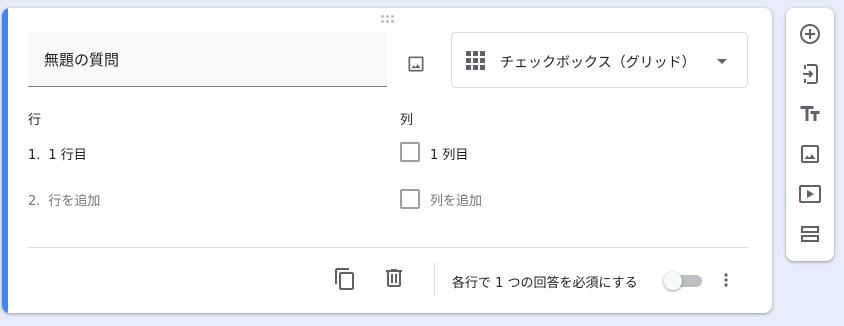  I want to click on columns-header: 列, so click(407, 120).